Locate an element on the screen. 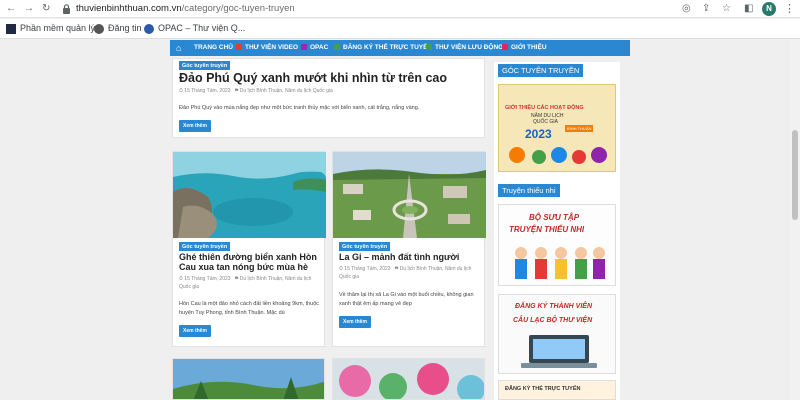 The image size is (800, 400). youtube-icon is located at coordinates (239, 47).